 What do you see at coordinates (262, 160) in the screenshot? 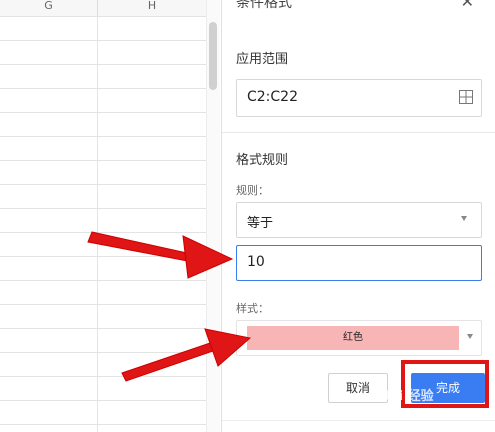
I see `rules-section-label: 格式规则` at bounding box center [262, 160].